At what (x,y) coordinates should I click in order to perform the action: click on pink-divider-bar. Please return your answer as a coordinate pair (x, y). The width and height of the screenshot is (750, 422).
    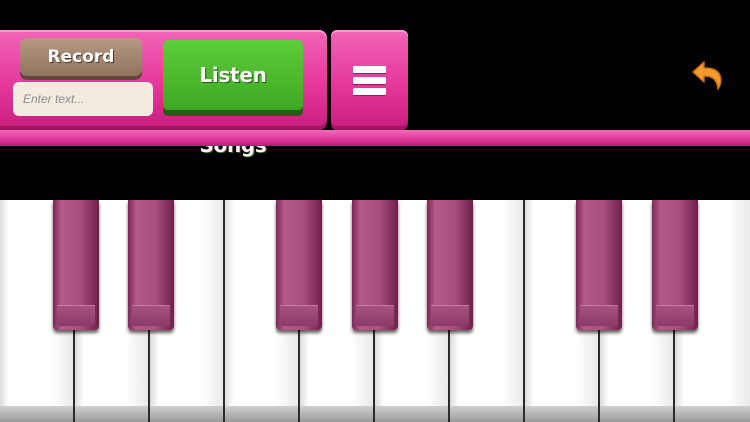
    Looking at the image, I should click on (375, 138).